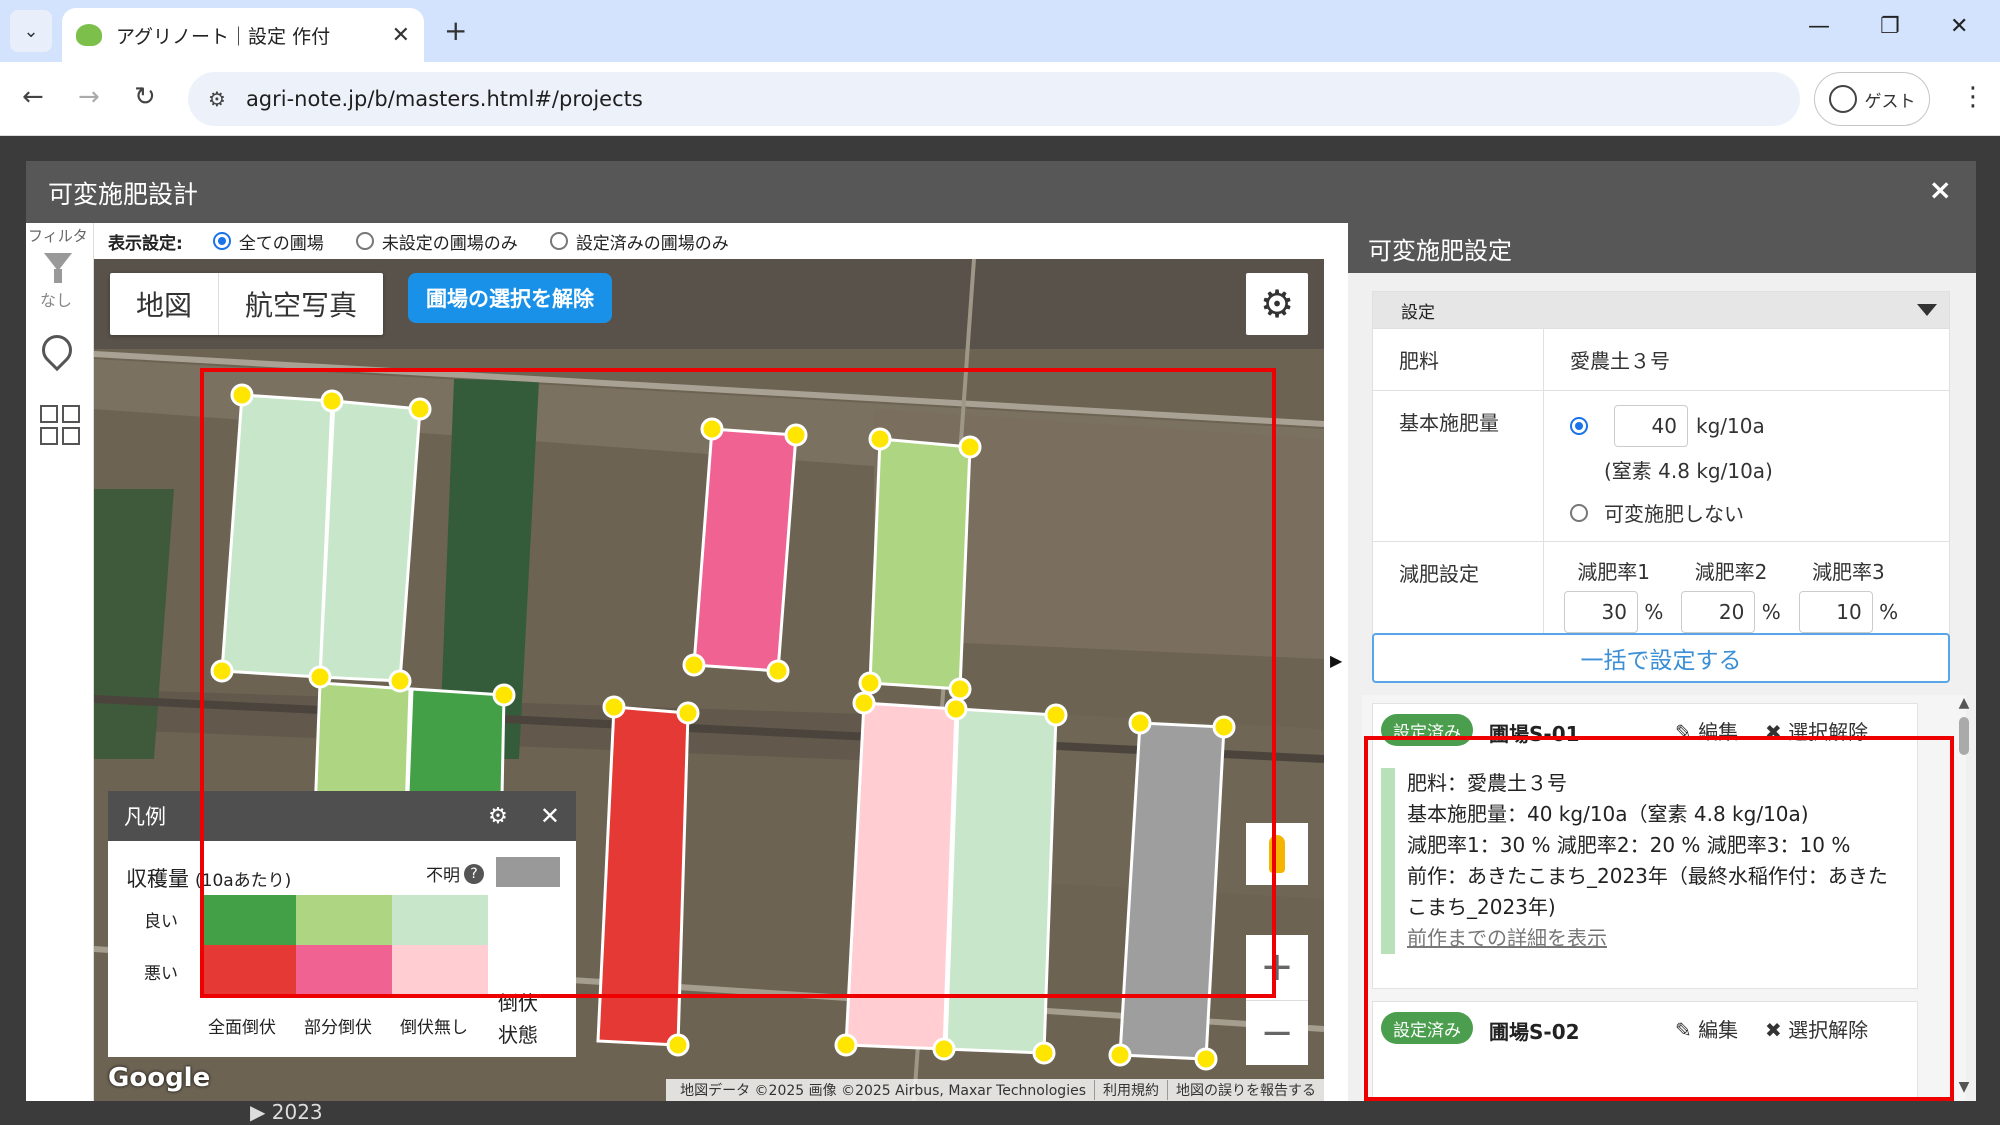  I want to click on nitrogen-amount: (窒素 4.8 kg/10a), so click(1688, 471).